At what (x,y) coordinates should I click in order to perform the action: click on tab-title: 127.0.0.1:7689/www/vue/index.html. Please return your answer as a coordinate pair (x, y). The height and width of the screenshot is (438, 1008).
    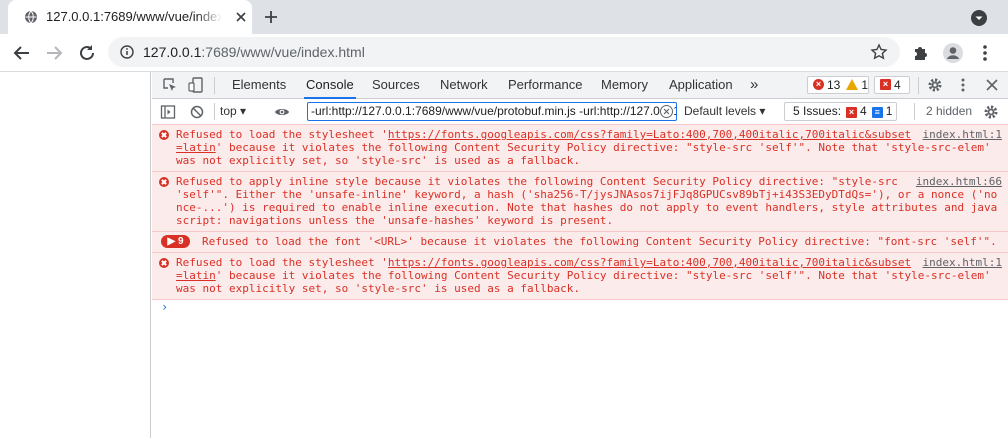
    Looking at the image, I should click on (134, 16).